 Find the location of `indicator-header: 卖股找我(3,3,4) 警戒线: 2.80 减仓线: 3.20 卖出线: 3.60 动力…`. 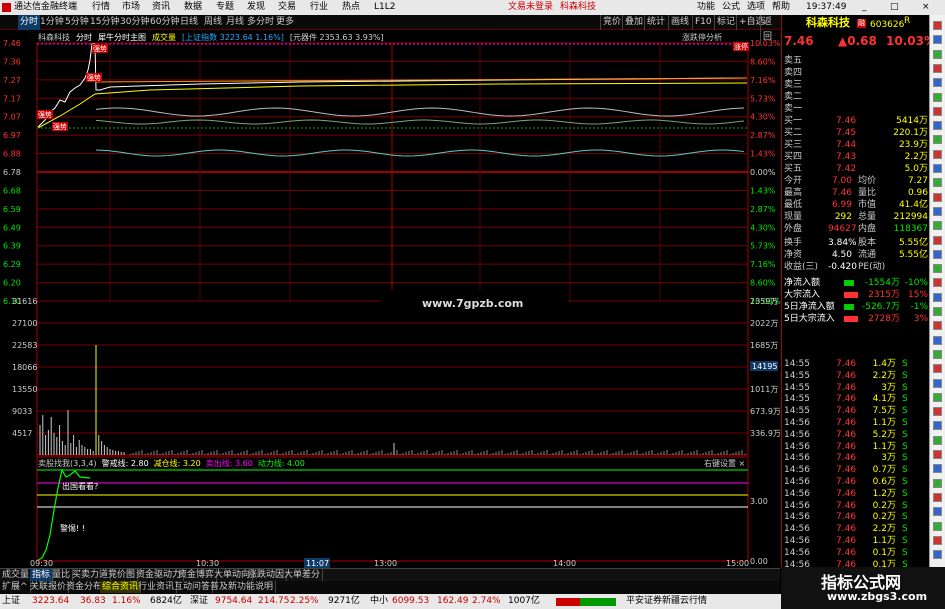

indicator-header: 卖股找我(3,3,4) 警戒线: 2.80 减仓线: 3.20 卖出线: 3.60 动力… is located at coordinates (171, 463).